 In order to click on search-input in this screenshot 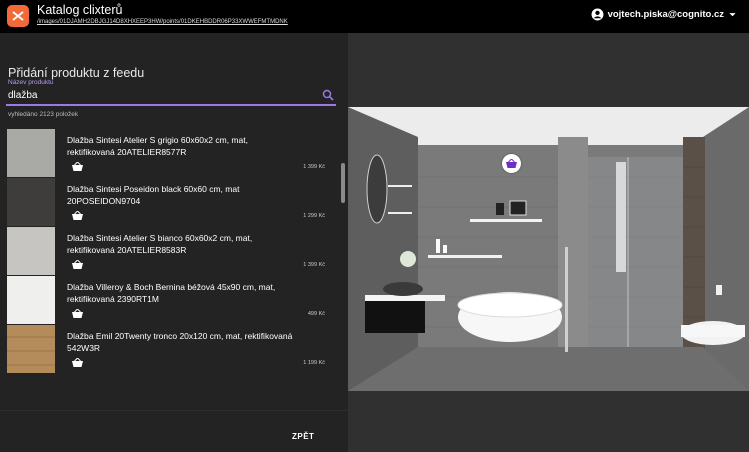, I will do `click(158, 95)`.